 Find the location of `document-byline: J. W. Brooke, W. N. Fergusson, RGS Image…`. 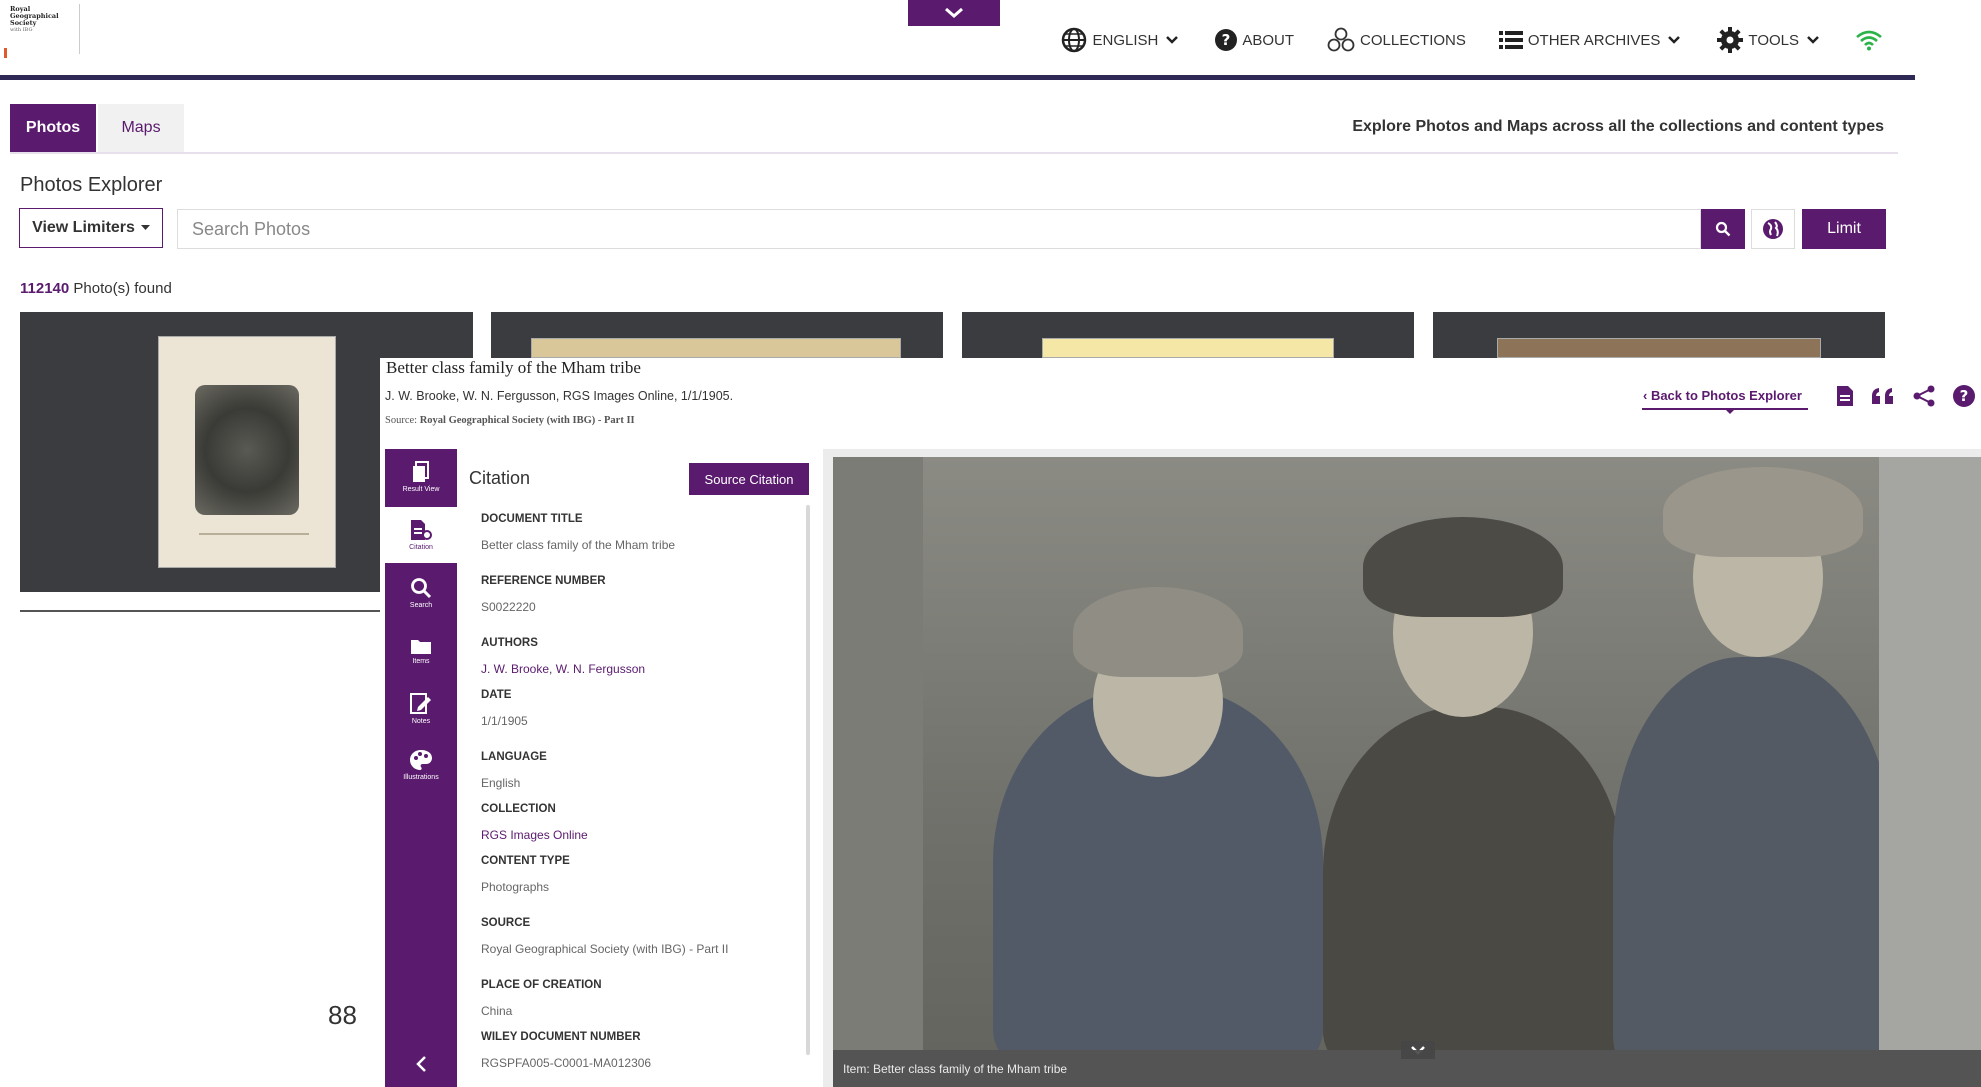

document-byline: J. W. Brooke, W. N. Fergusson, RGS Image… is located at coordinates (559, 396).